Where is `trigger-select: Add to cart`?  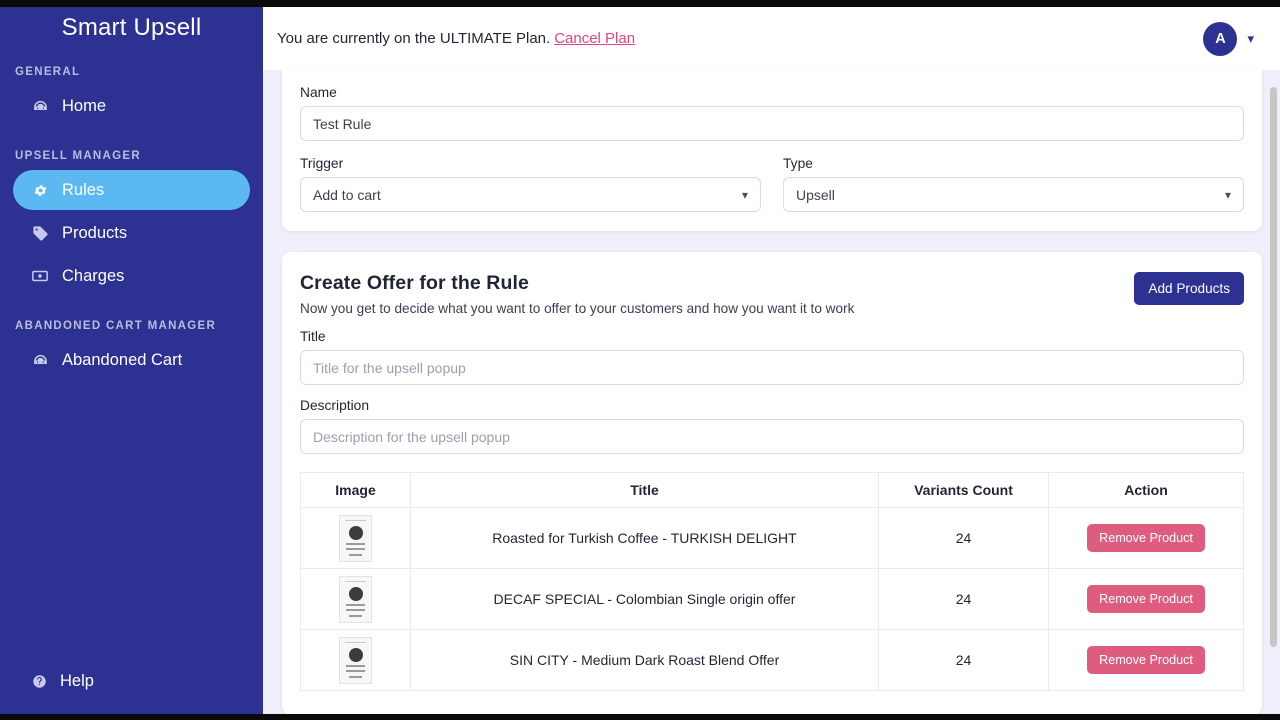 trigger-select: Add to cart is located at coordinates (530, 194).